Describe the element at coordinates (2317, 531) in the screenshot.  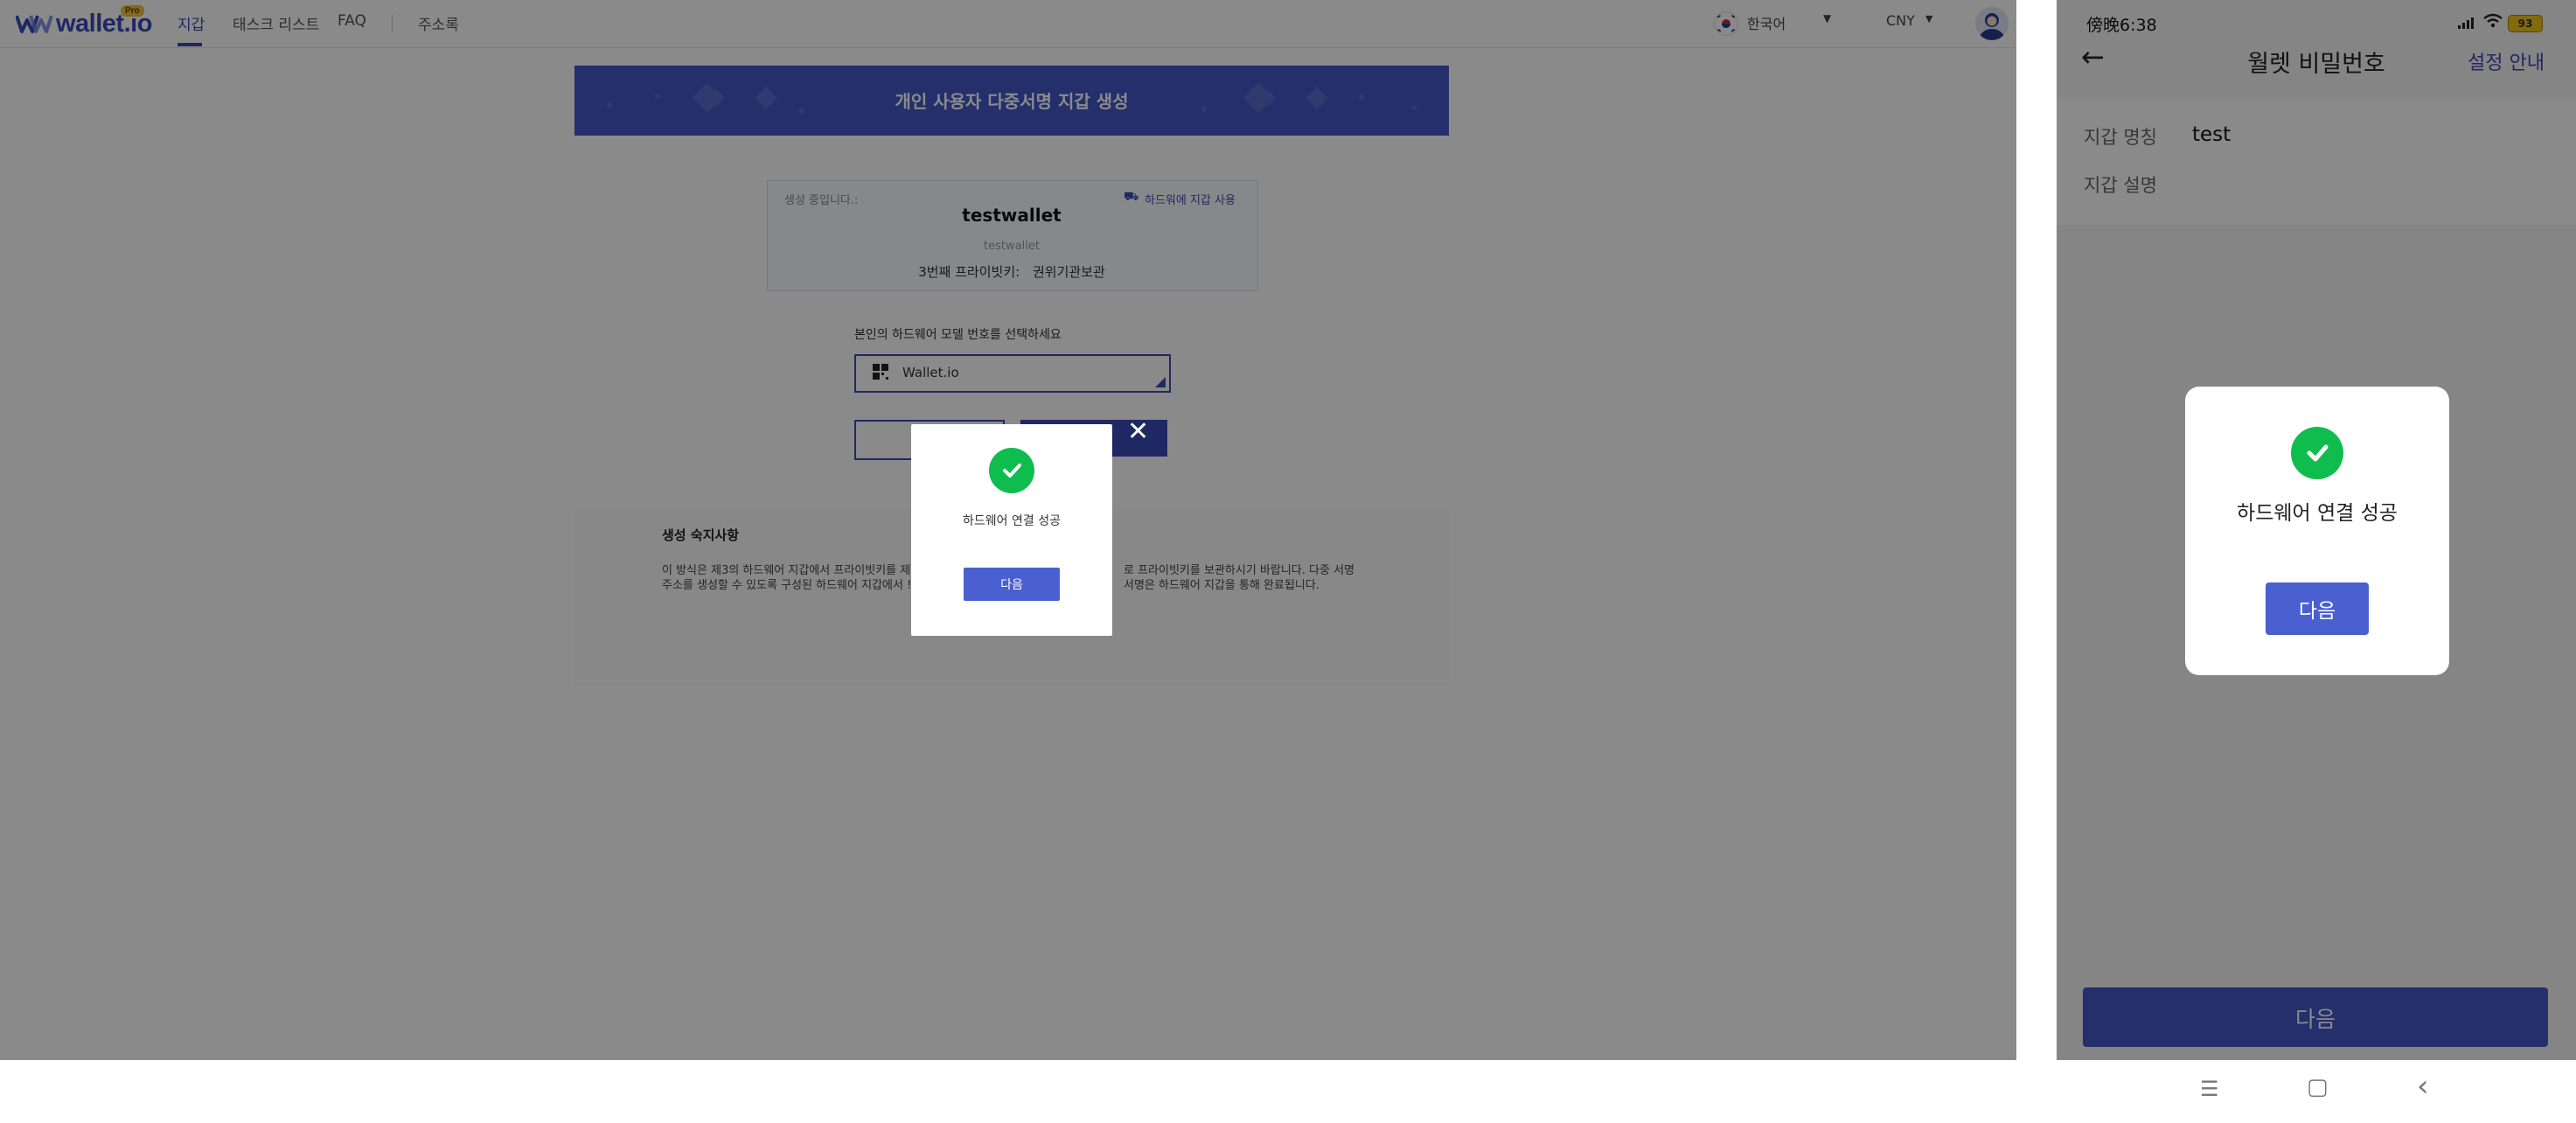
I see `mobile-hardware-connected-dialog: 하드웨어 연결 성공 다음` at that location.